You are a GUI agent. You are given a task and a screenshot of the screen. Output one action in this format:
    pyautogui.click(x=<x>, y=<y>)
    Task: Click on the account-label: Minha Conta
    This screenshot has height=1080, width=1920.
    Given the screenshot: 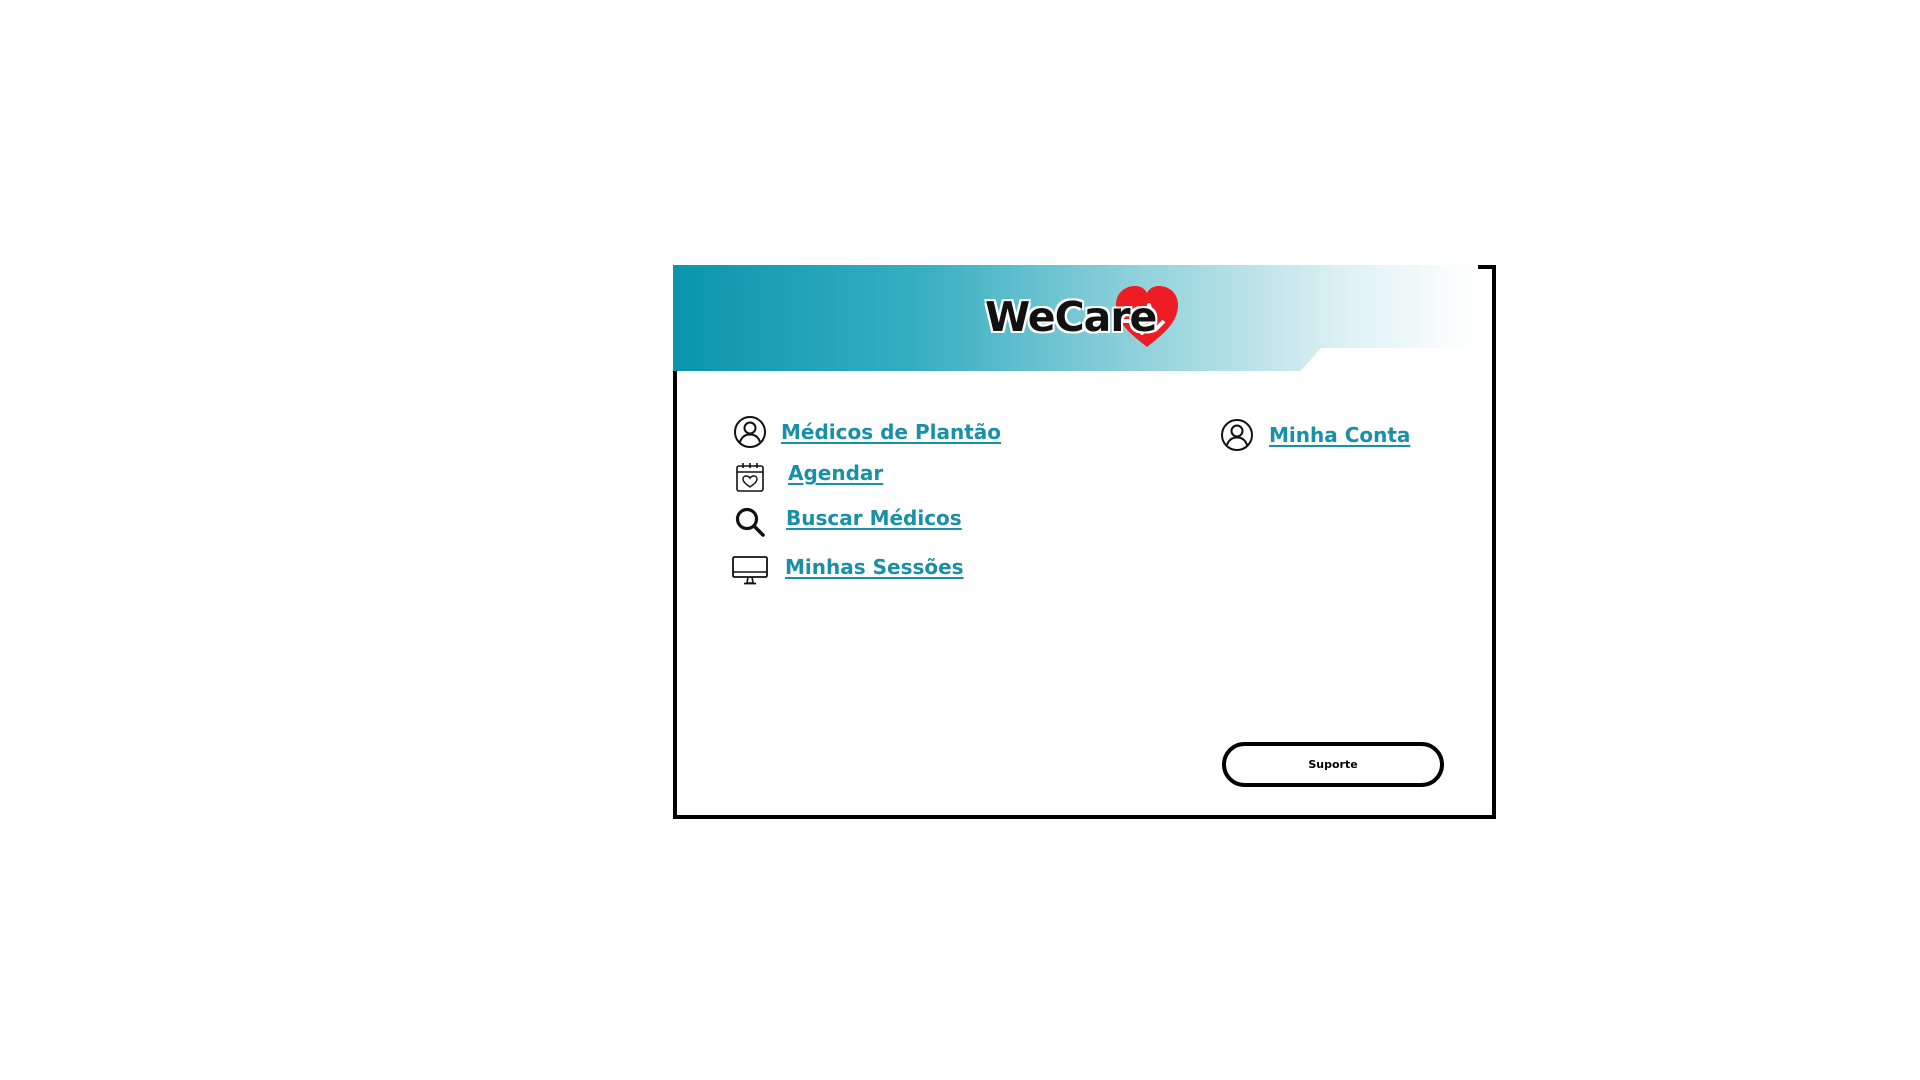 What is the action you would take?
    pyautogui.click(x=1339, y=435)
    